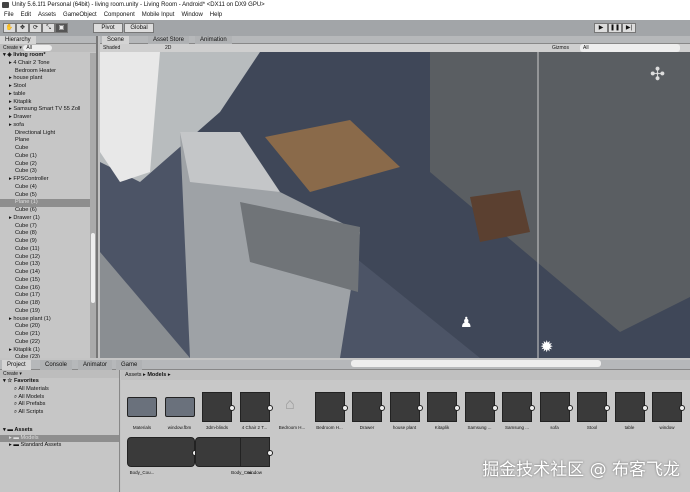 The width and height of the screenshot is (690, 492). Describe the element at coordinates (59, 374) in the screenshot. I see `project-create-dropdown: Create ▾` at that location.